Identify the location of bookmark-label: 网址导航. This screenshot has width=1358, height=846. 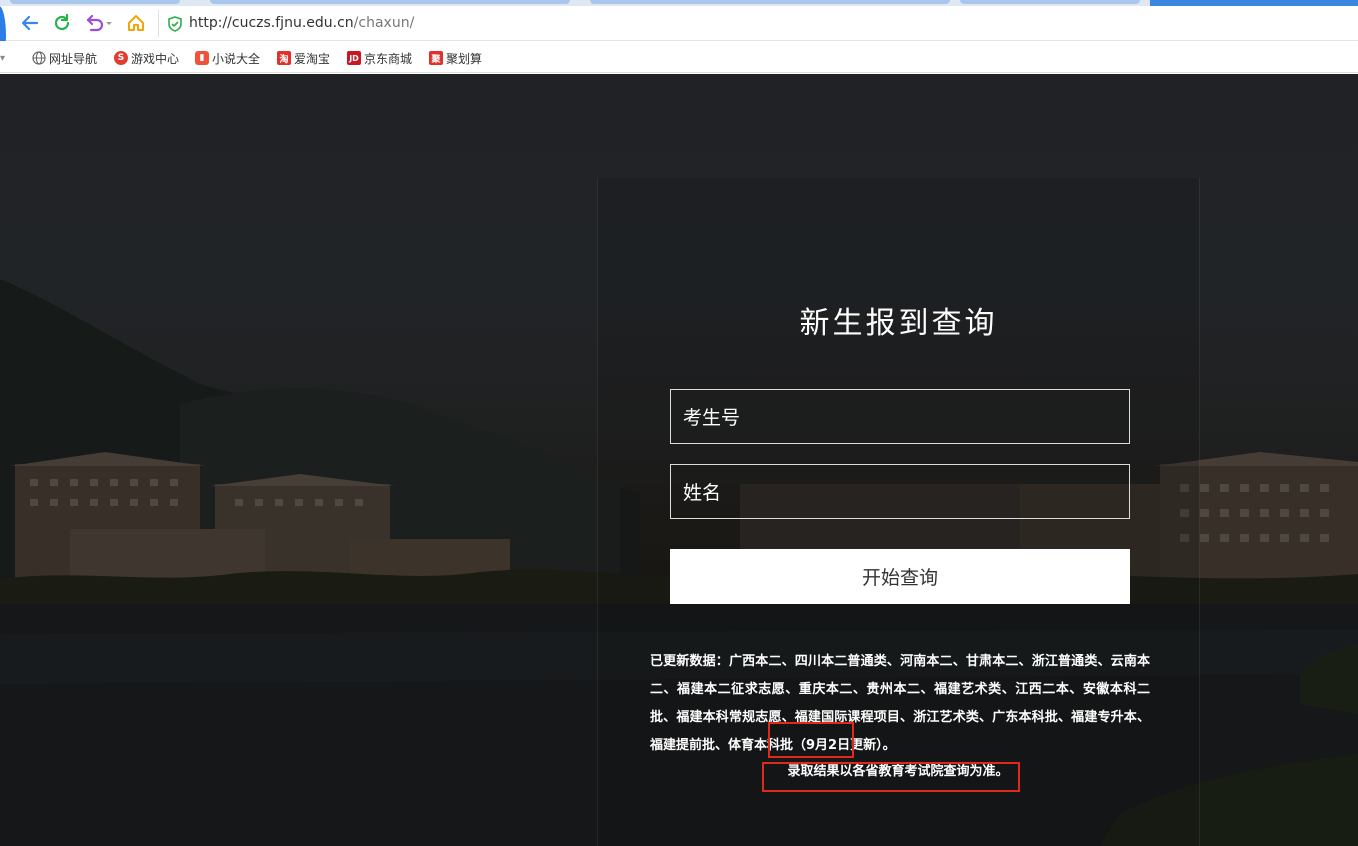
(73, 58).